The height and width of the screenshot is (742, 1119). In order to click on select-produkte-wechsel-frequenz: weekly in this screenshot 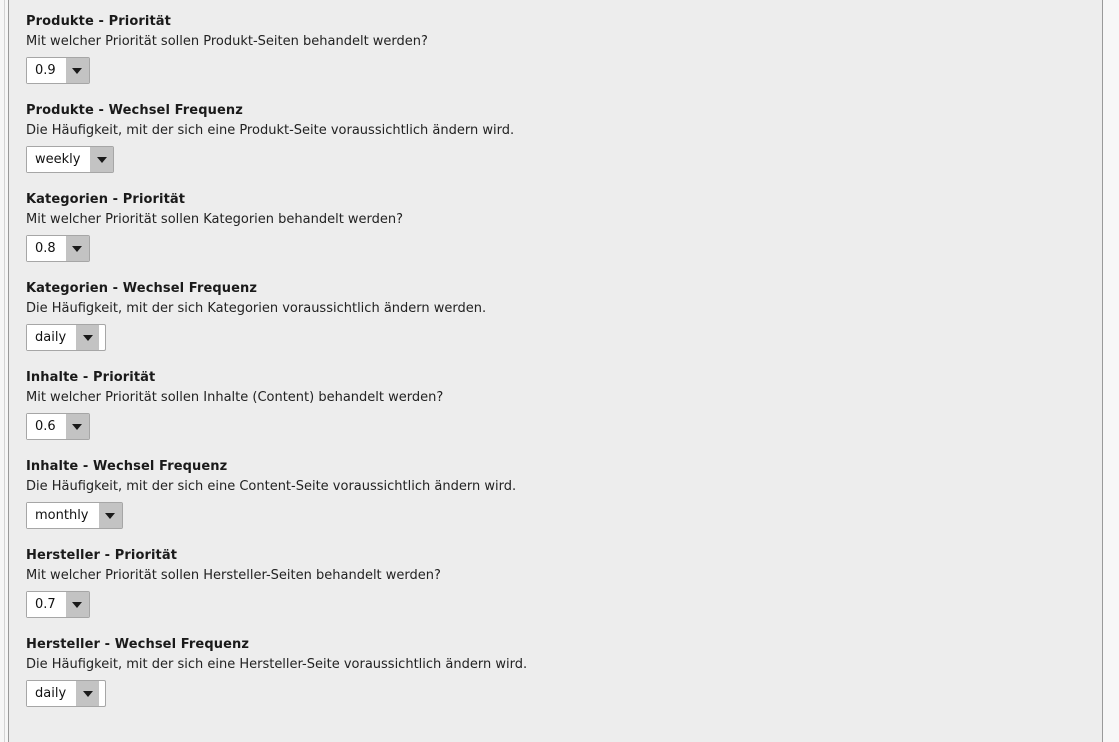, I will do `click(70, 159)`.